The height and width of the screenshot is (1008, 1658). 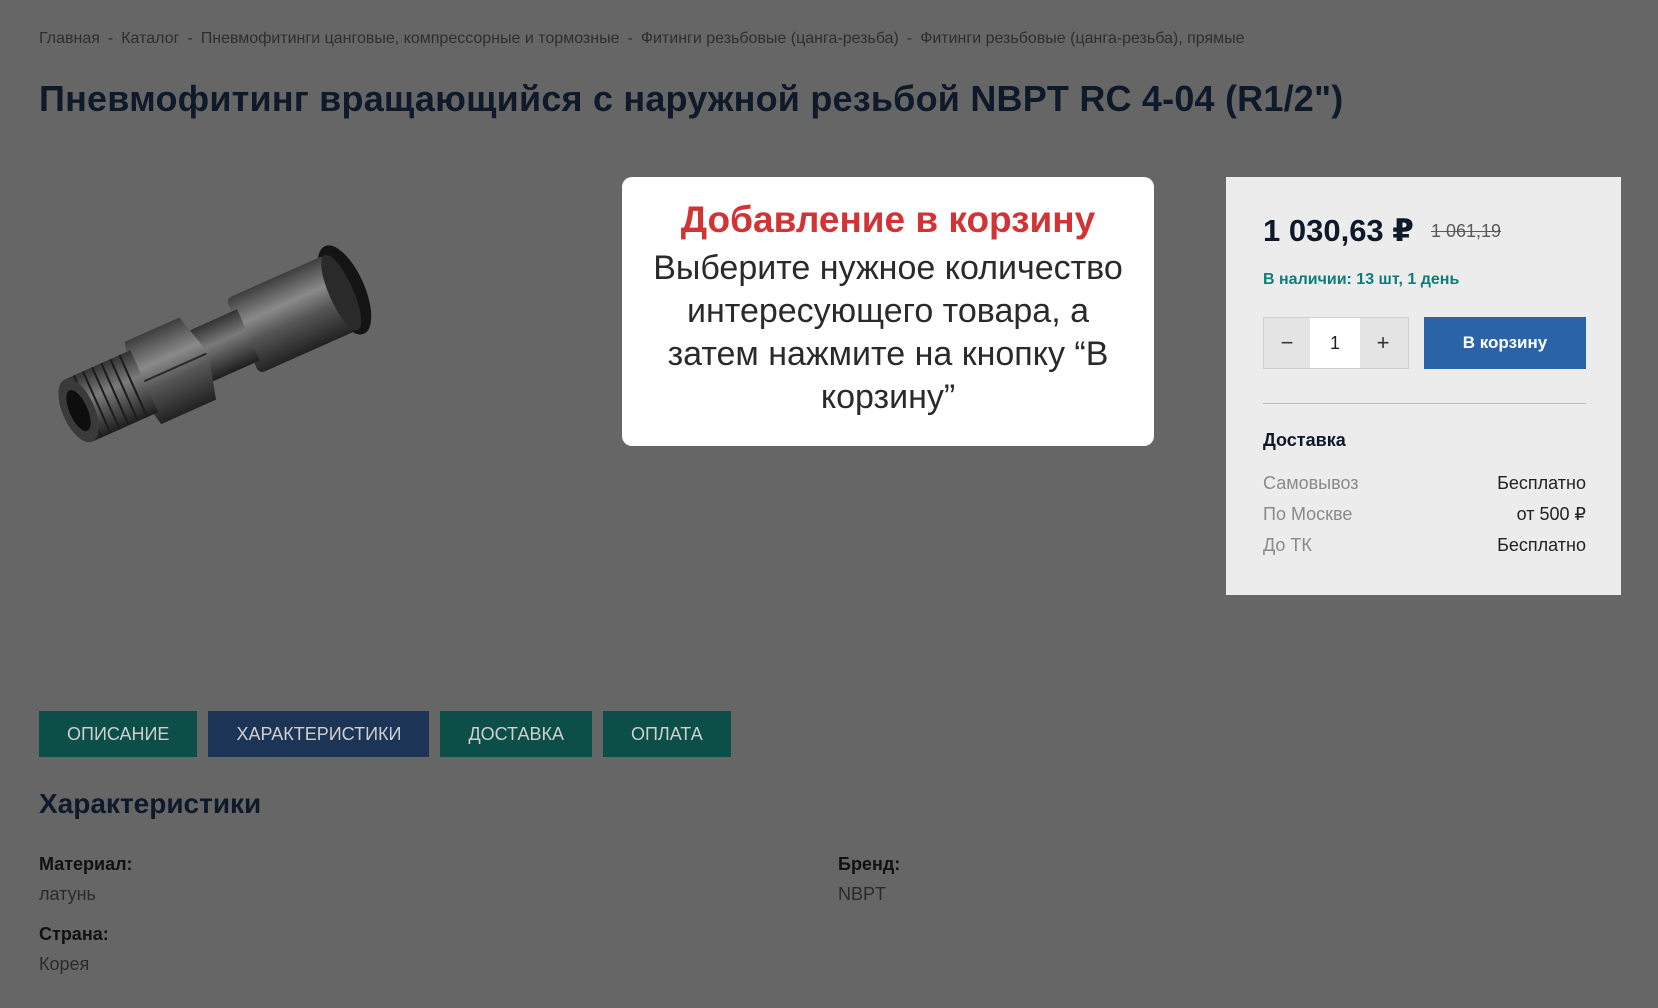 What do you see at coordinates (86, 864) in the screenshot?
I see `spec-label: Материал:` at bounding box center [86, 864].